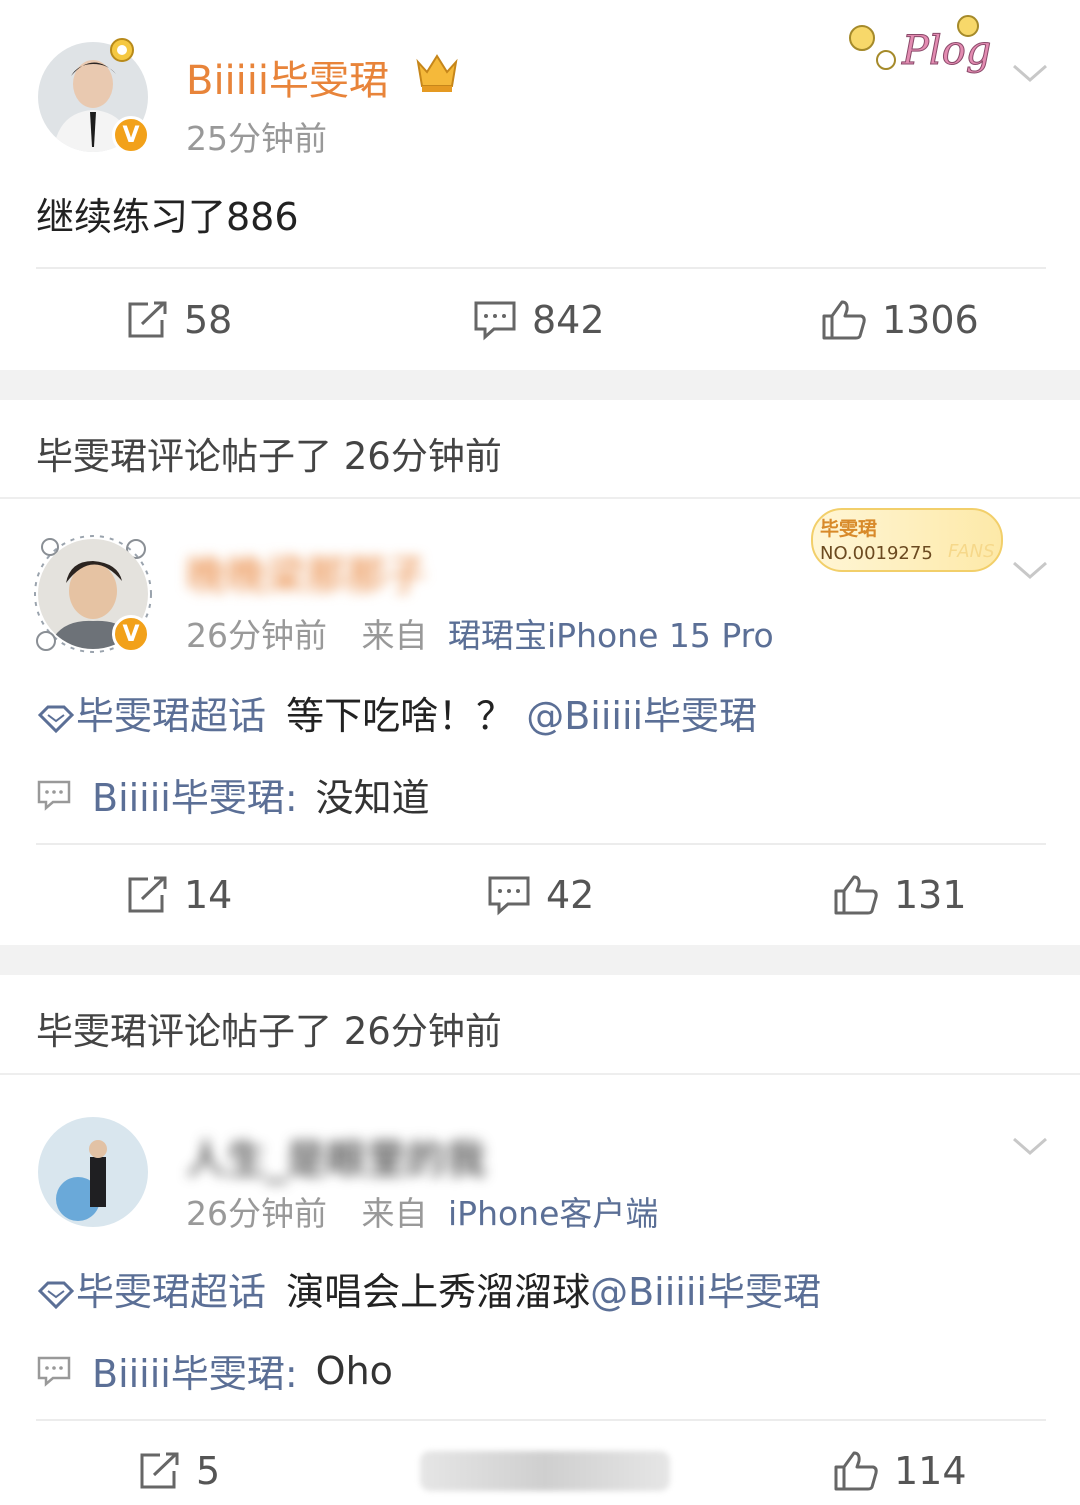 This screenshot has width=1080, height=1505. Describe the element at coordinates (208, 320) in the screenshot. I see `repost-count: 58` at that location.